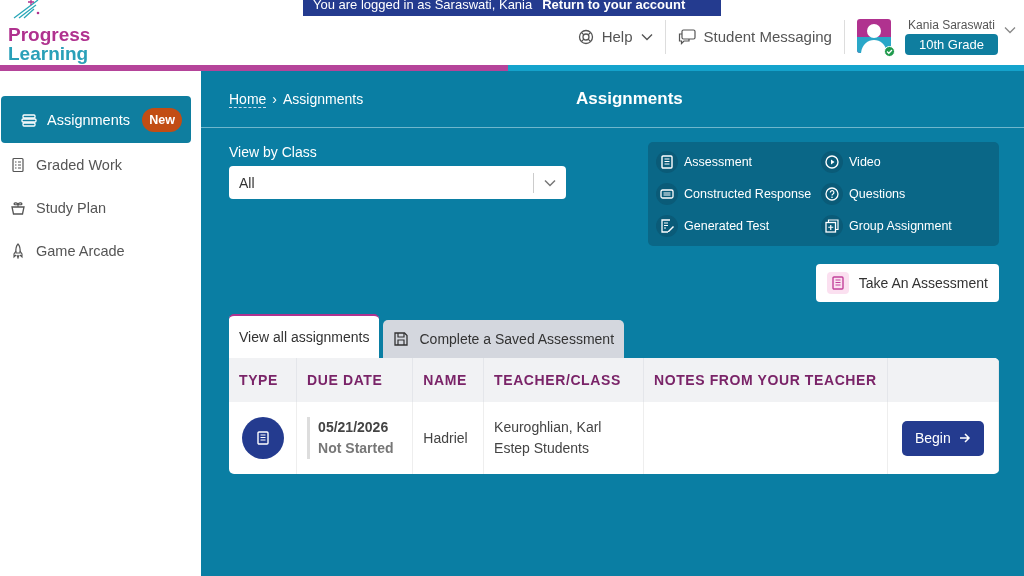  Describe the element at coordinates (964, 438) in the screenshot. I see `arrow-right-icon` at that location.